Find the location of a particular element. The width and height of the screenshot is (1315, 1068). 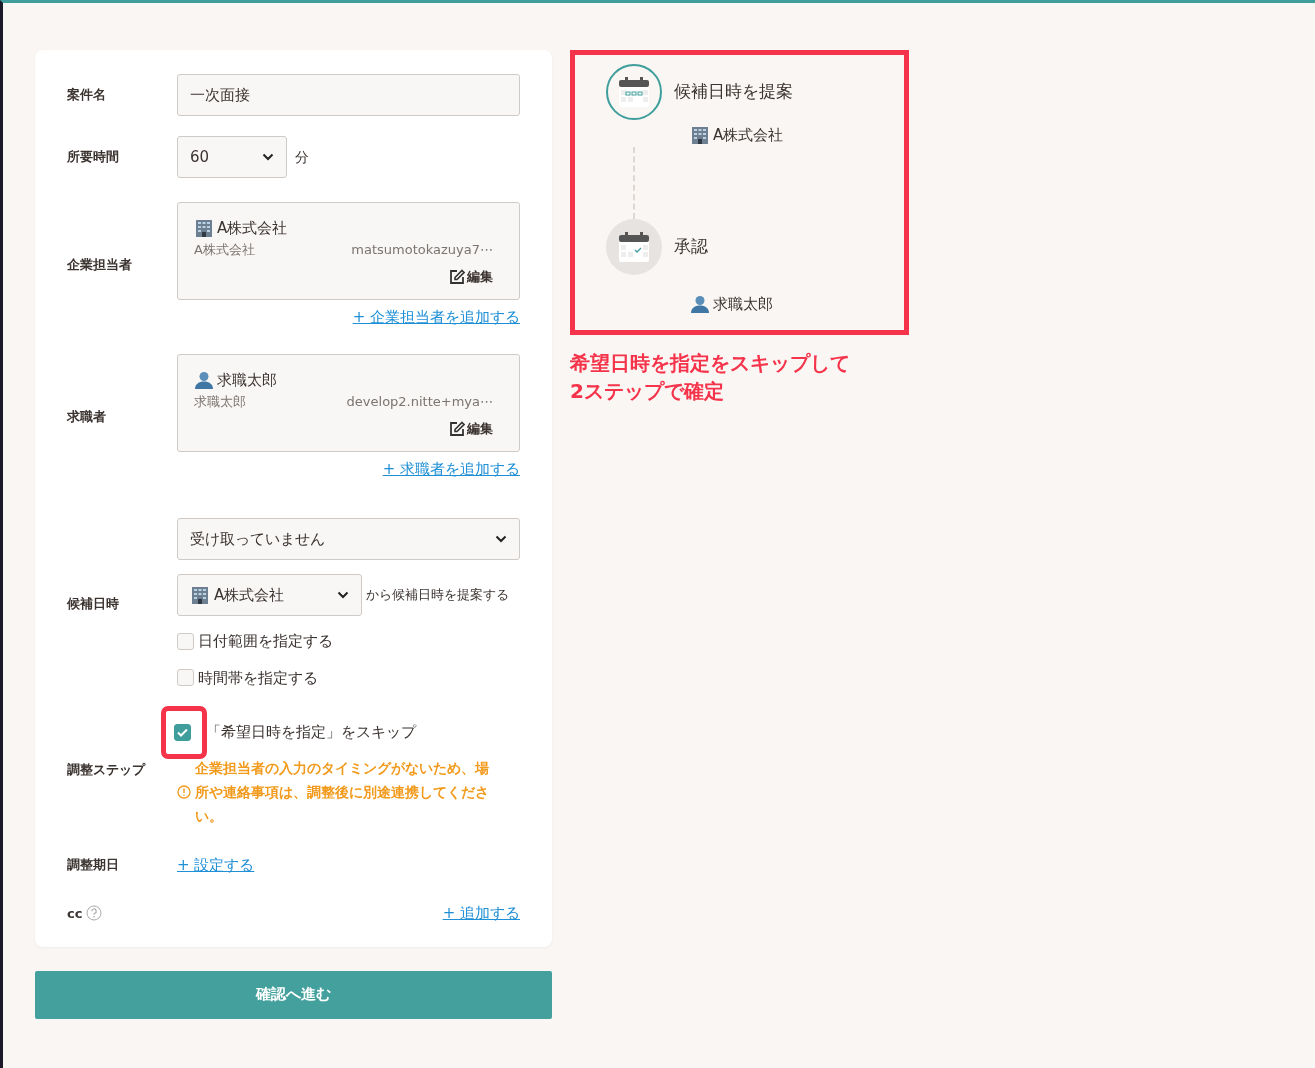

contact-organization: 求職太郎 is located at coordinates (220, 401).